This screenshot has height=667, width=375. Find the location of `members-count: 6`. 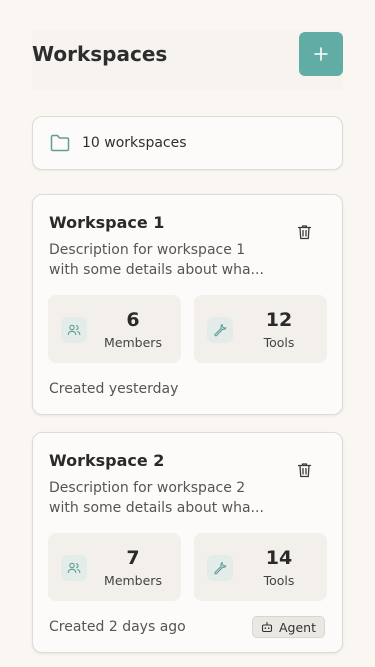

members-count: 6 is located at coordinates (133, 320).